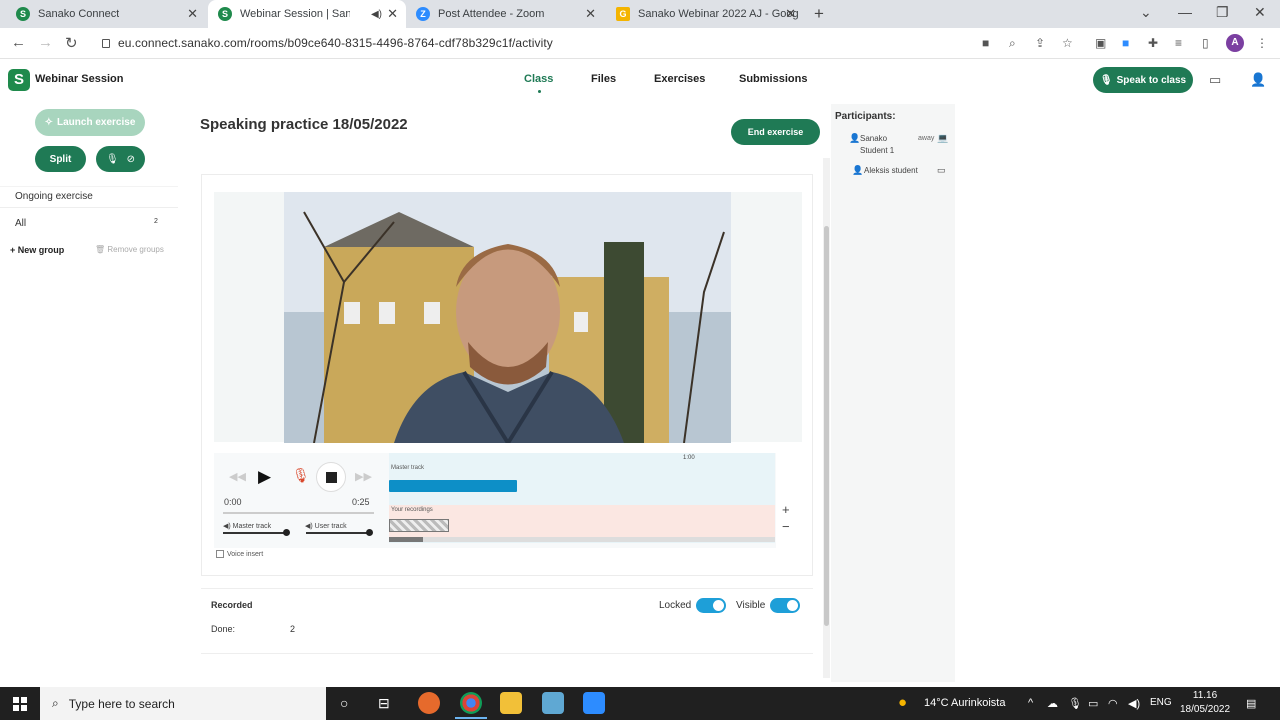 The image size is (1280, 720). Describe the element at coordinates (1040, 43) in the screenshot. I see `share-icon: ⇪` at that location.